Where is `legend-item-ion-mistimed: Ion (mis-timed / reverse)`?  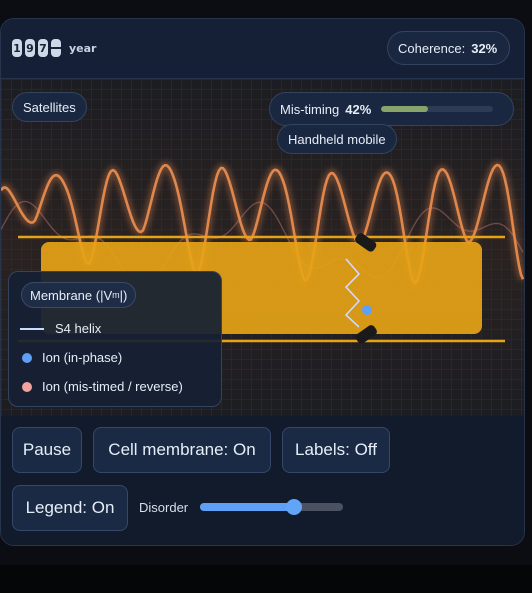
legend-item-ion-mistimed: Ion (mis-timed / reverse) is located at coordinates (101, 386).